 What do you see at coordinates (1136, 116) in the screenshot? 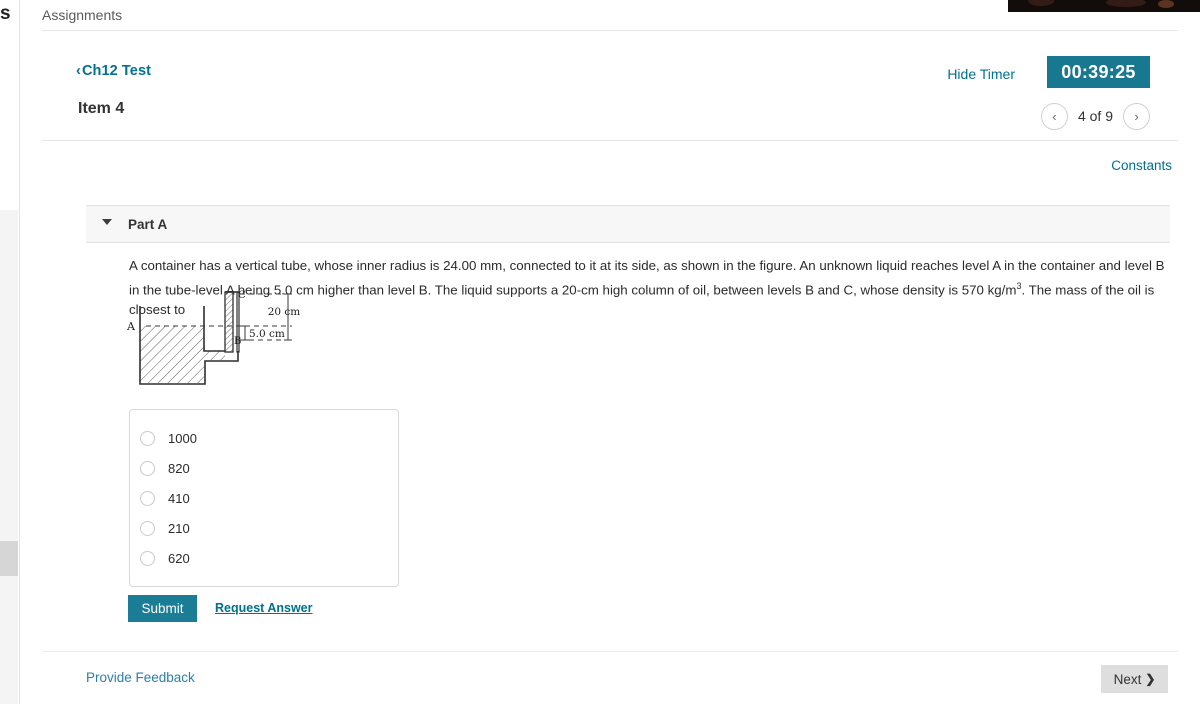
I see `next-item-button: ›` at bounding box center [1136, 116].